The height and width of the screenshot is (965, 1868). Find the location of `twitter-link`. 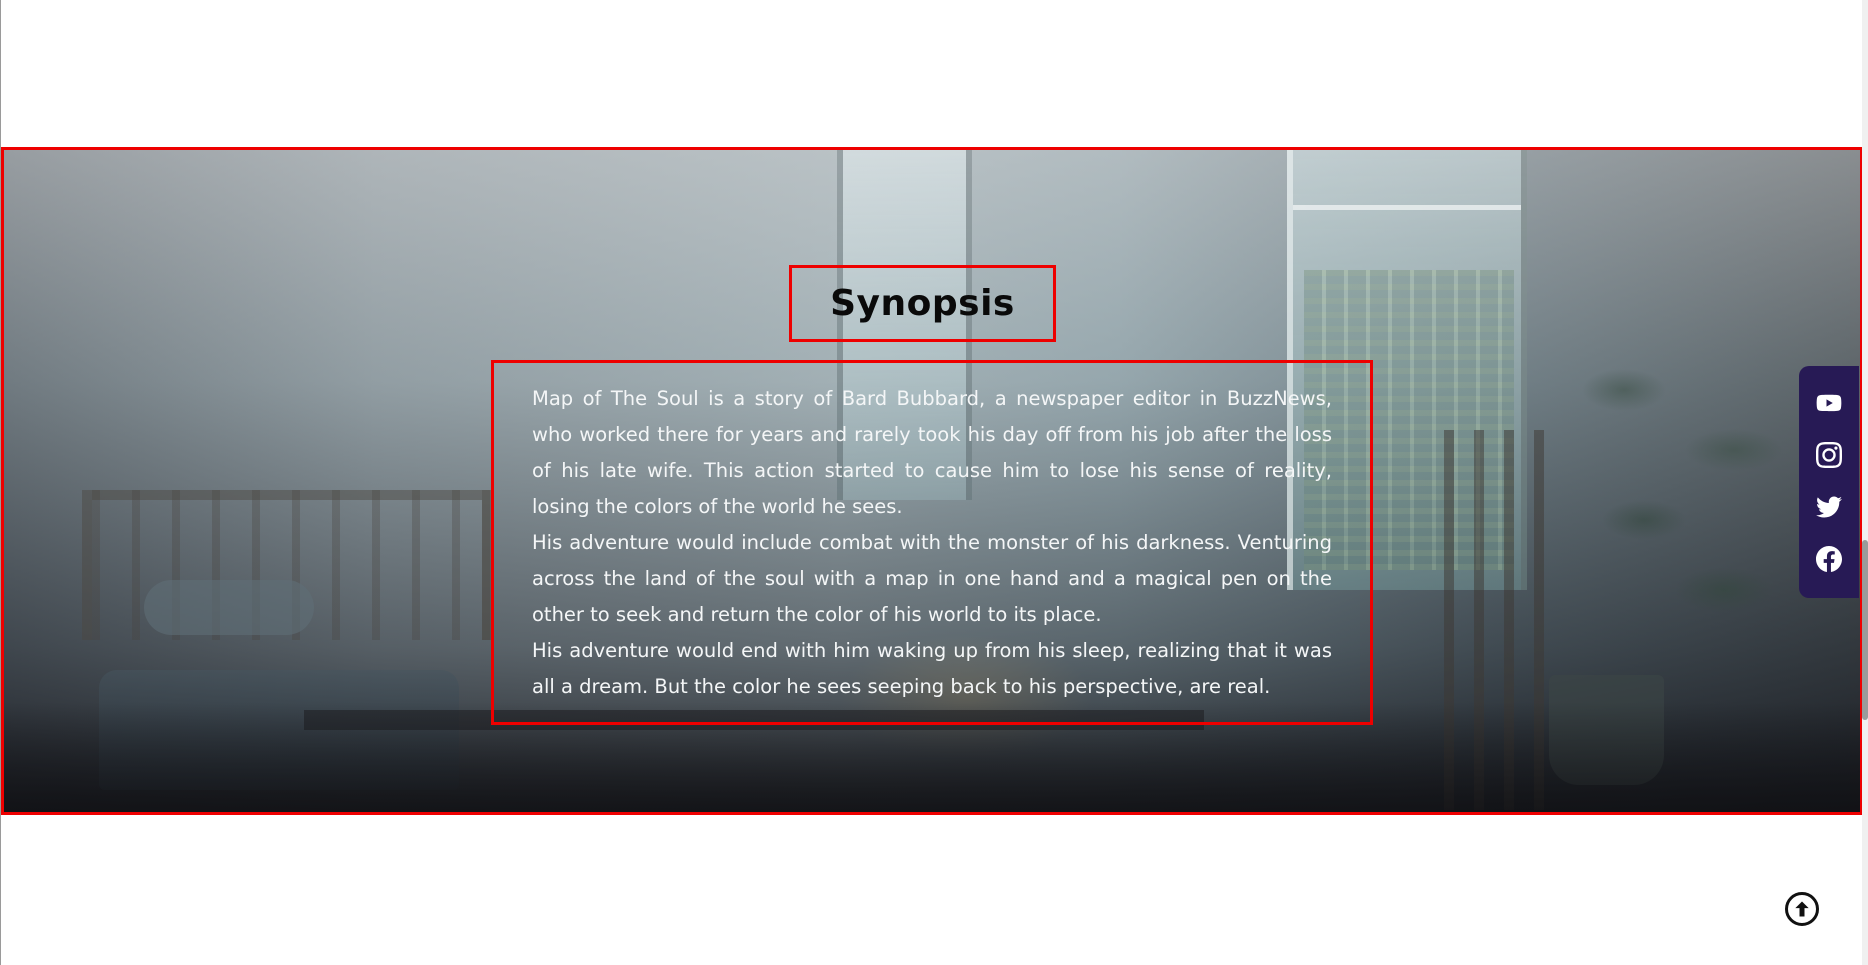

twitter-link is located at coordinates (1829, 507).